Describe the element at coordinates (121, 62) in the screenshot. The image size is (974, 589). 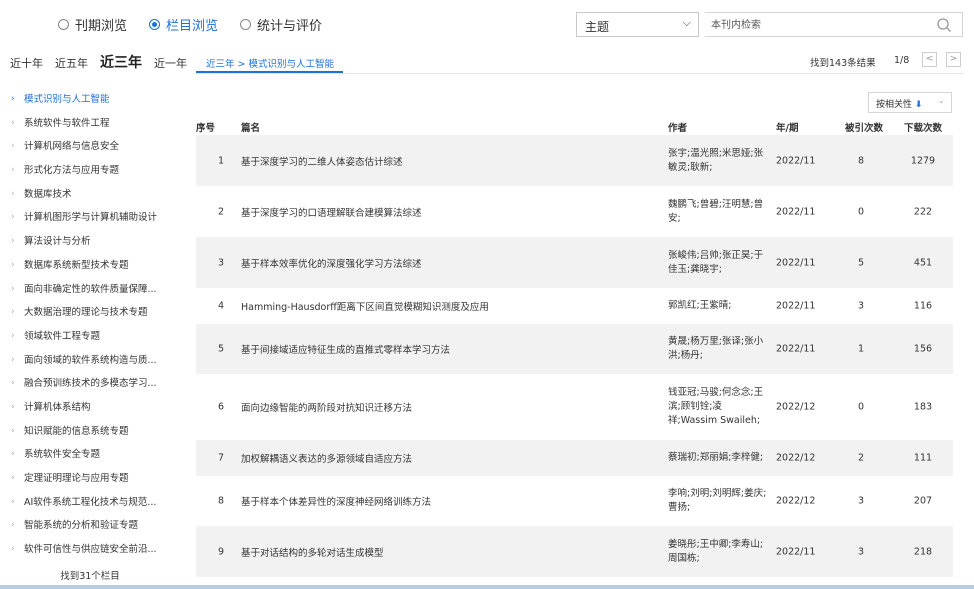
I see `year-filter-option: 近三年` at that location.